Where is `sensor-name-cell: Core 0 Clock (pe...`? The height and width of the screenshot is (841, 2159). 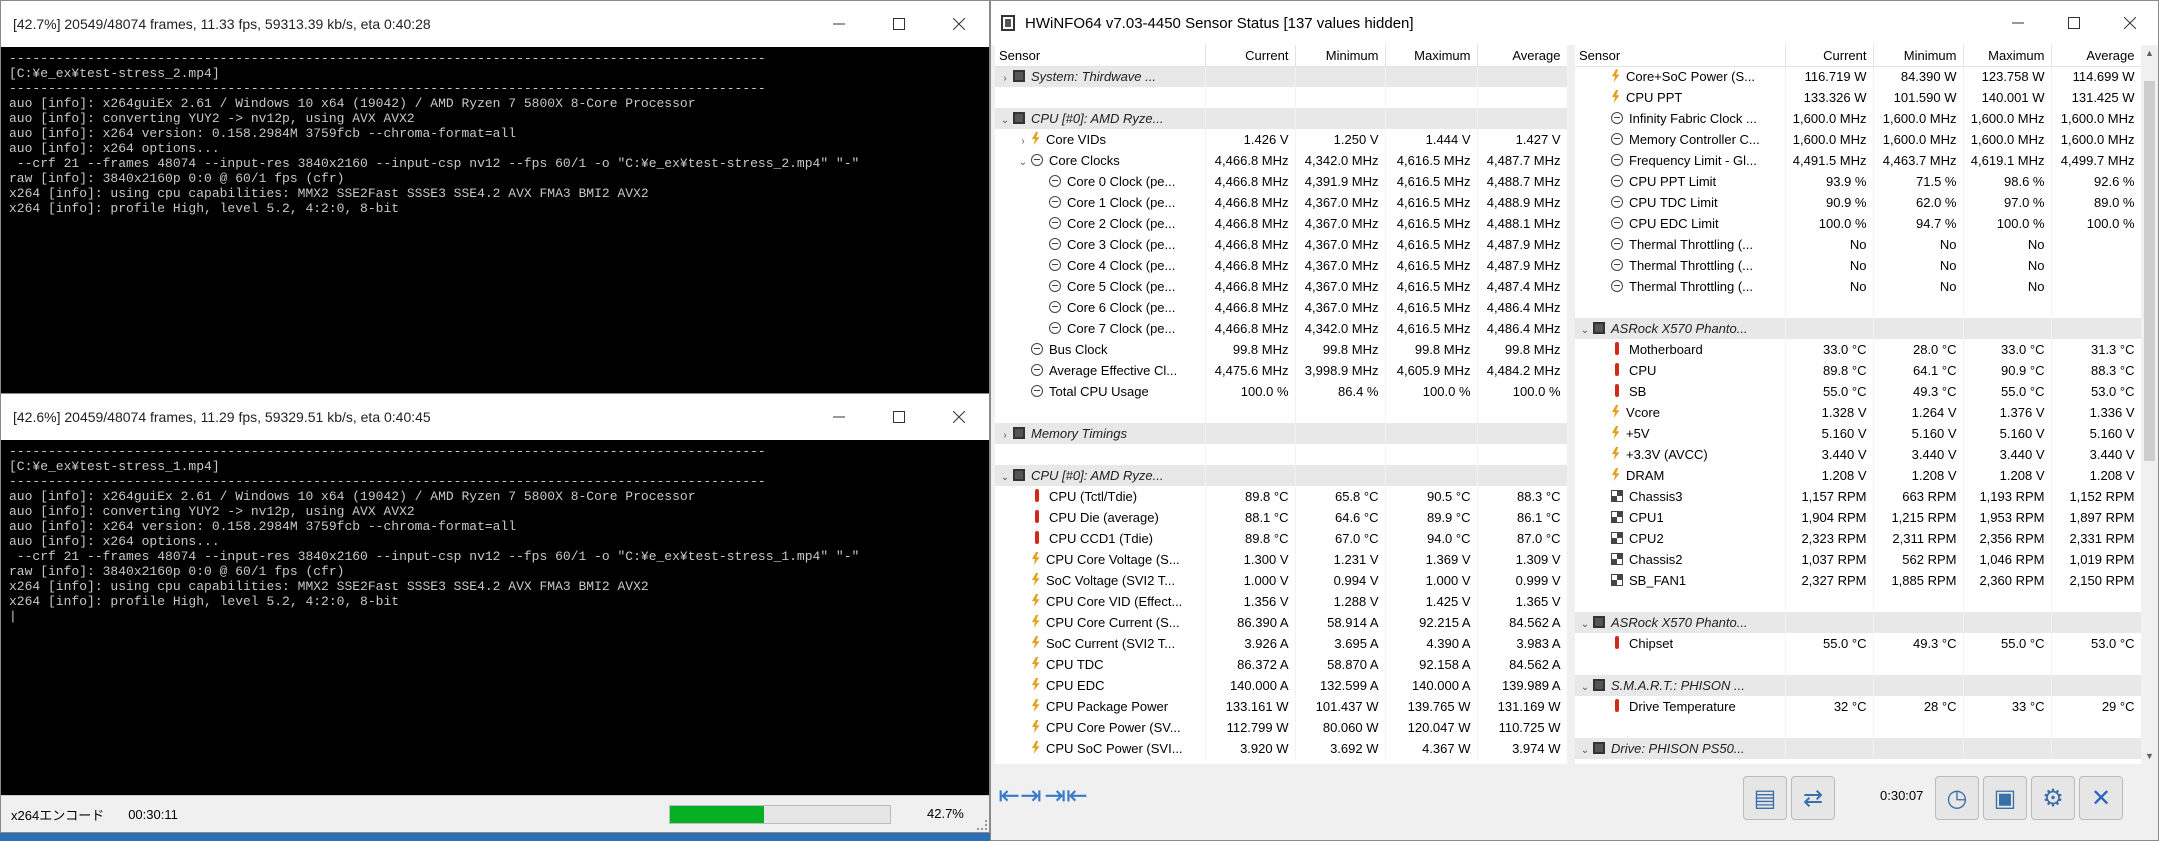
sensor-name-cell: Core 0 Clock (pe... is located at coordinates (1100, 181).